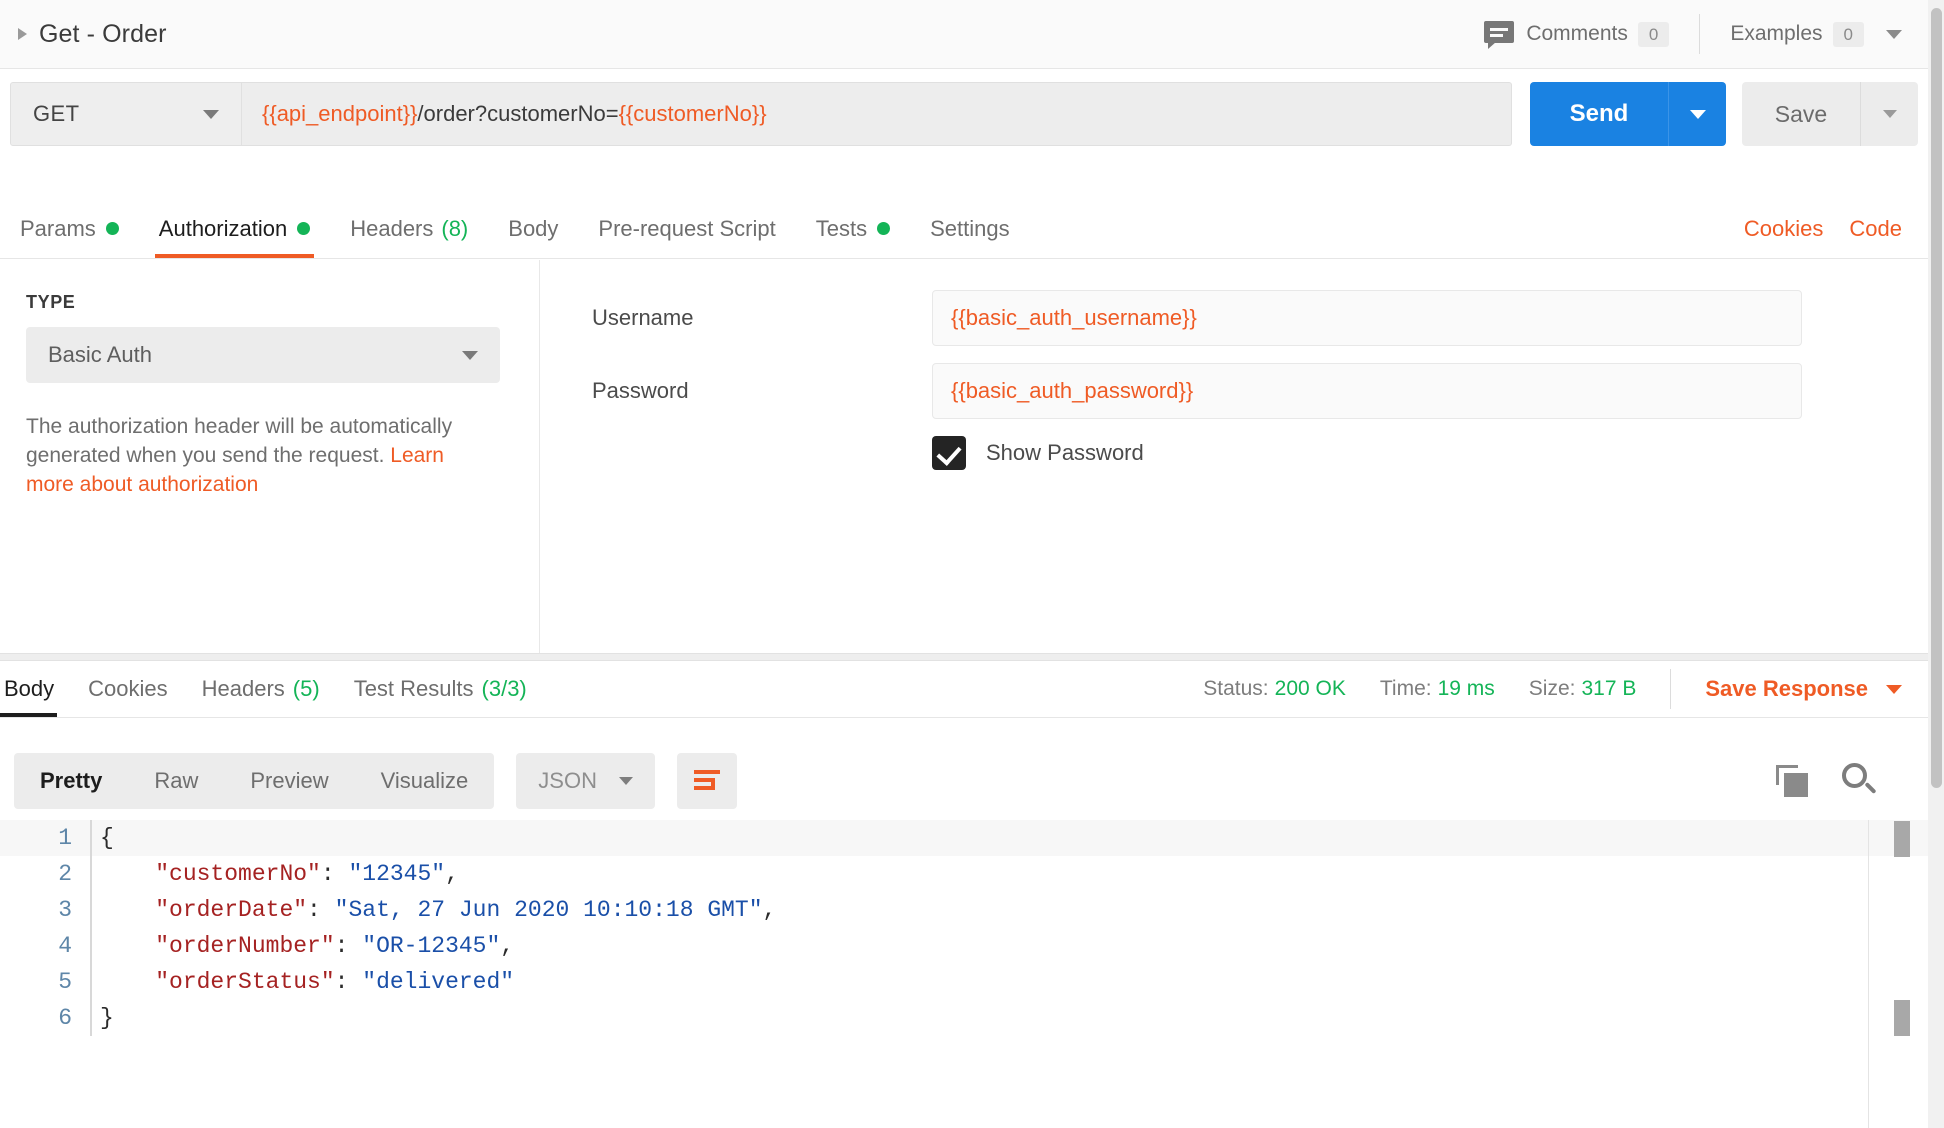 This screenshot has width=1944, height=1128. What do you see at coordinates (176, 781) in the screenshot?
I see `view-raw: Raw` at bounding box center [176, 781].